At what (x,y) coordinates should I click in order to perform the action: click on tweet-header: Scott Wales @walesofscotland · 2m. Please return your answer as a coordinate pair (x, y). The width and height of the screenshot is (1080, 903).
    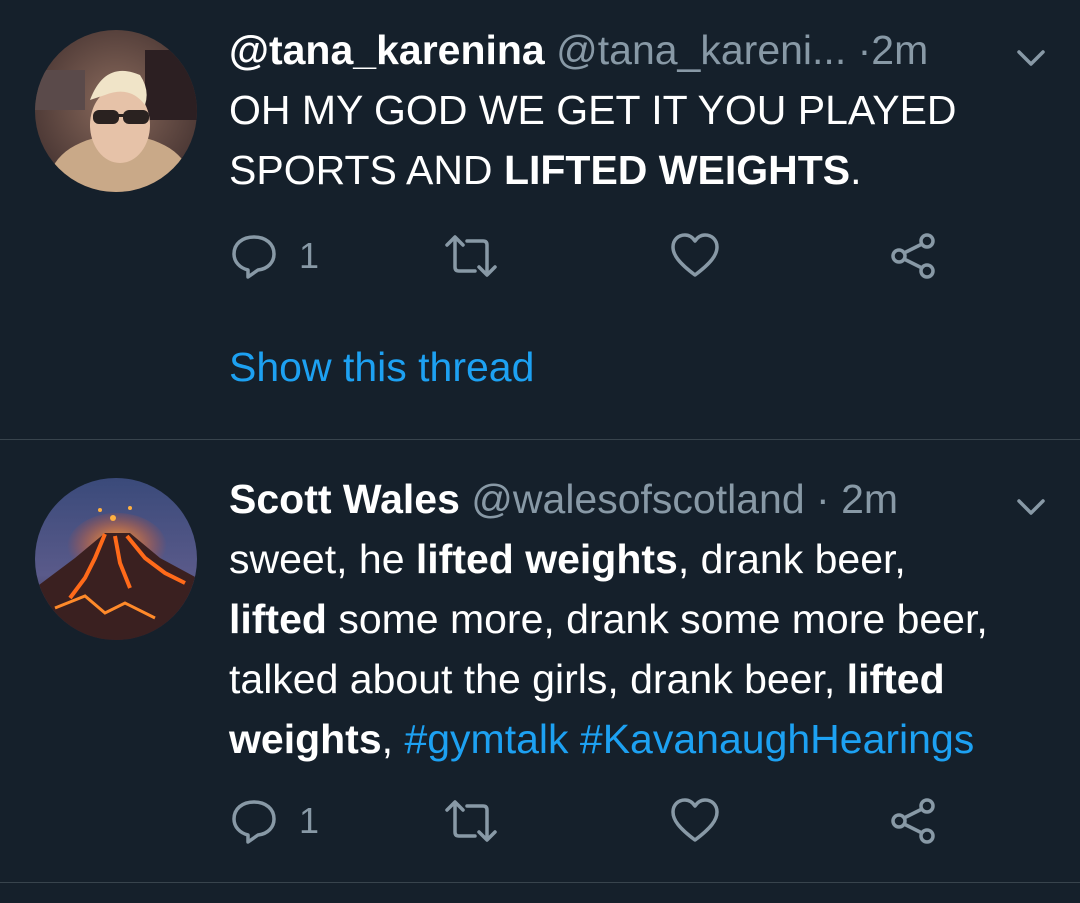
    Looking at the image, I should click on (634, 499).